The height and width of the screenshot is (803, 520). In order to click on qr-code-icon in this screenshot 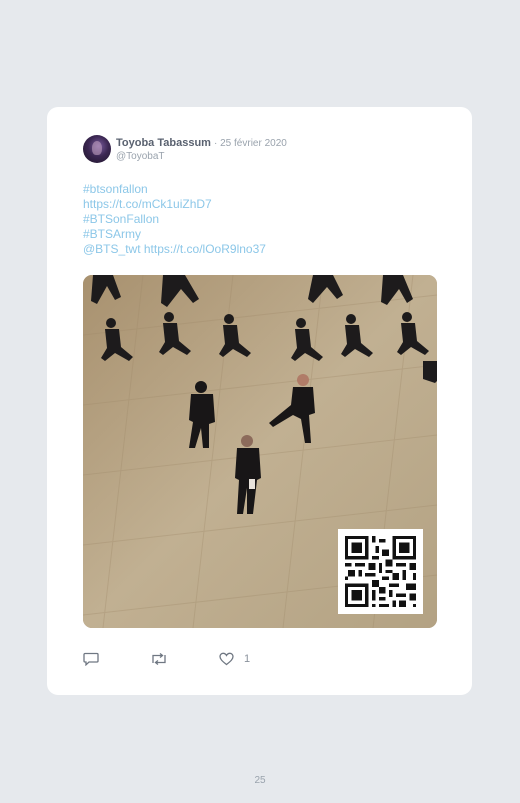, I will do `click(380, 571)`.